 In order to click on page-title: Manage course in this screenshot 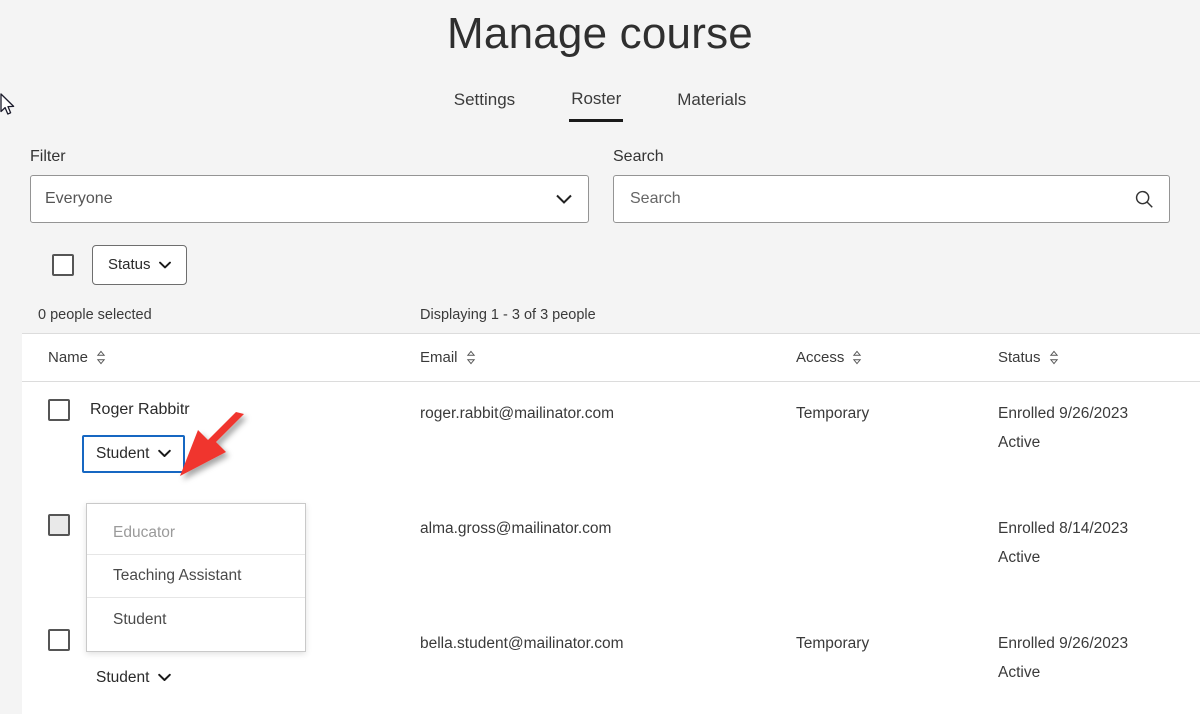, I will do `click(600, 33)`.